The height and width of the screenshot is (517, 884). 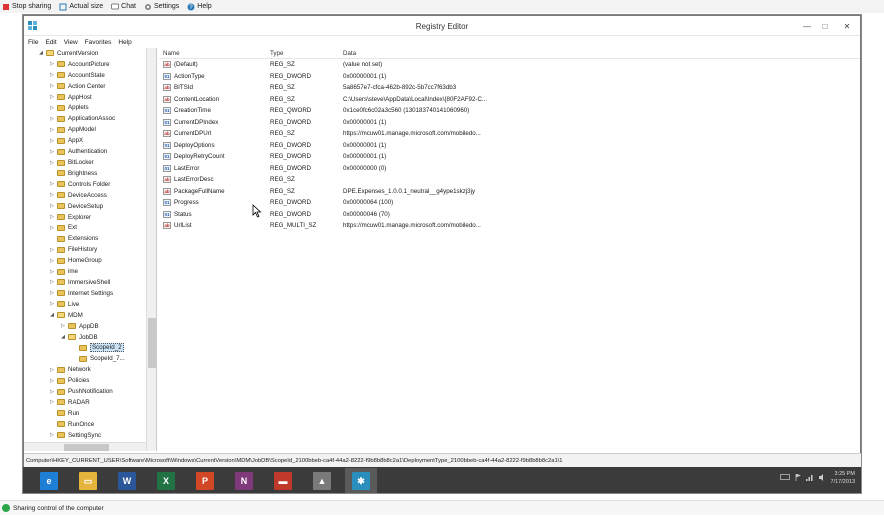 What do you see at coordinates (85, 402) in the screenshot?
I see `tree-item: ▷ RADAR` at bounding box center [85, 402].